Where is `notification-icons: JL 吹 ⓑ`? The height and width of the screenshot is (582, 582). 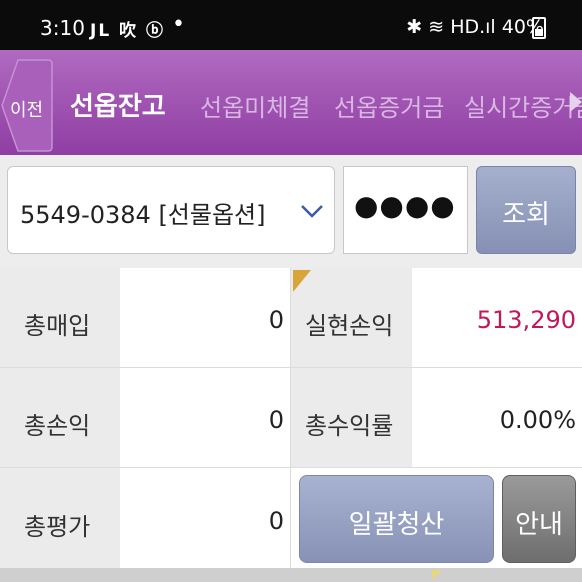
notification-icons: JL 吹 ⓑ is located at coordinates (127, 31).